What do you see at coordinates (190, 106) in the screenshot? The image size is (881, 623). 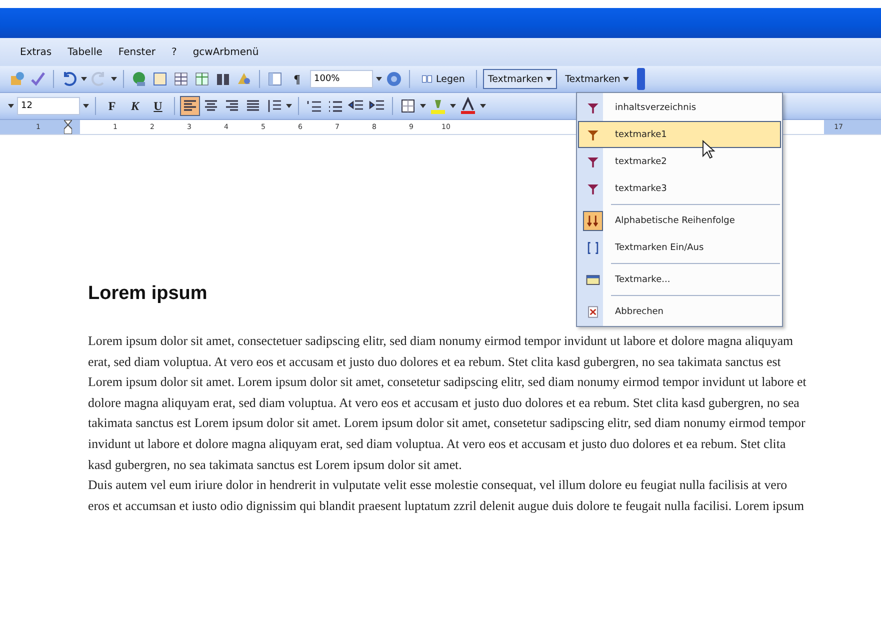 I see `align-left-icon` at bounding box center [190, 106].